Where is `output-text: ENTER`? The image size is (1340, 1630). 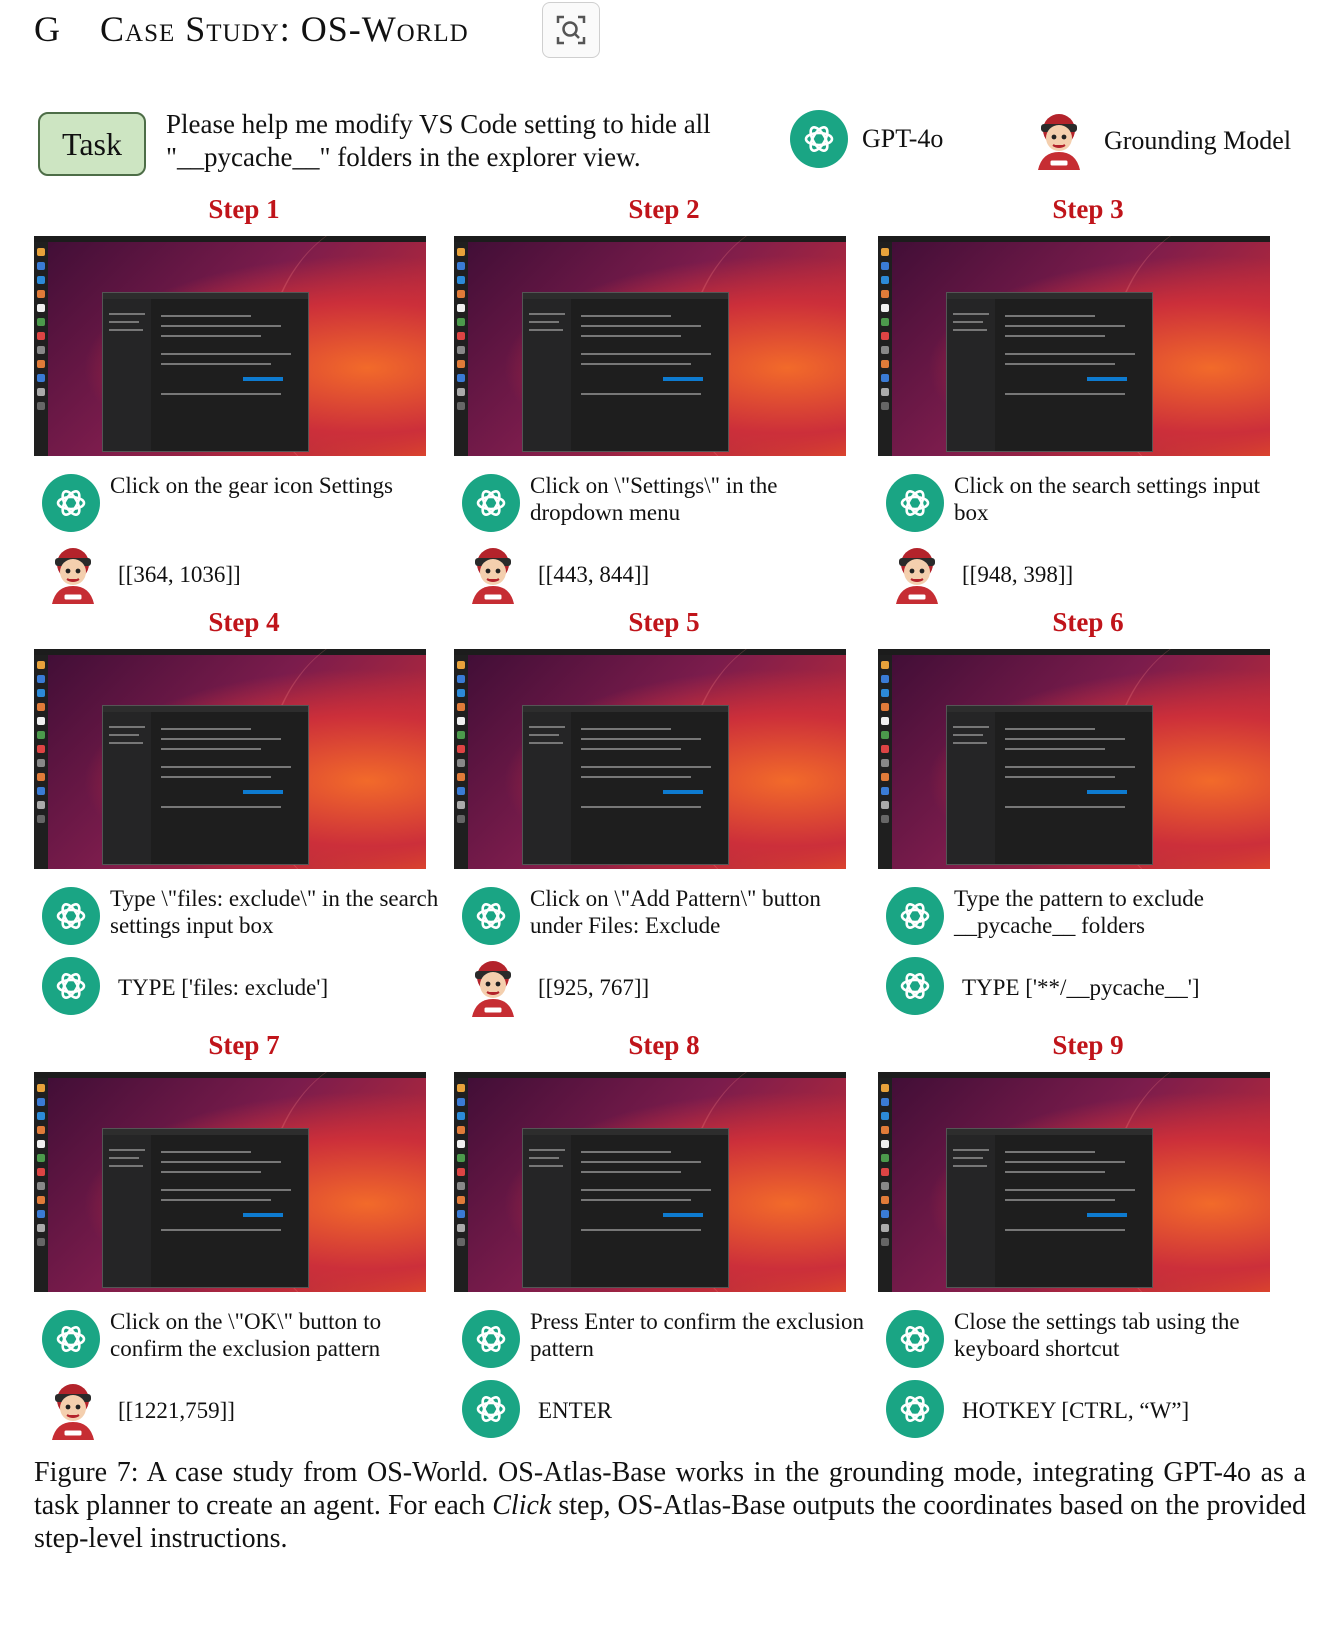
output-text: ENTER is located at coordinates (575, 1410).